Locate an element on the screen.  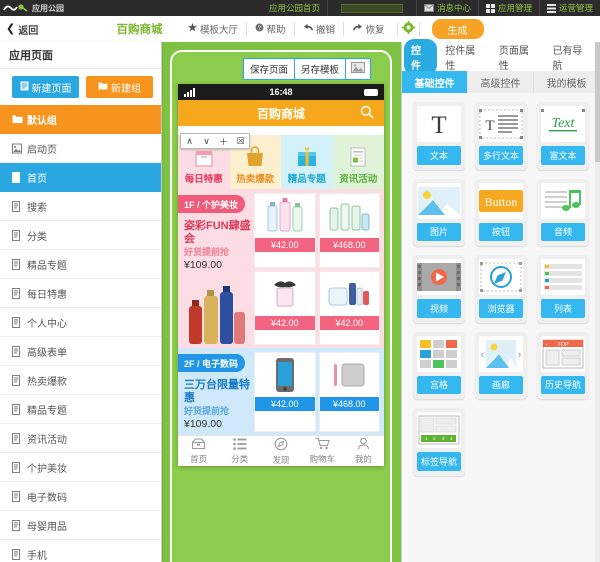
chevron-up-icon: ∧ is located at coordinates (189, 141).